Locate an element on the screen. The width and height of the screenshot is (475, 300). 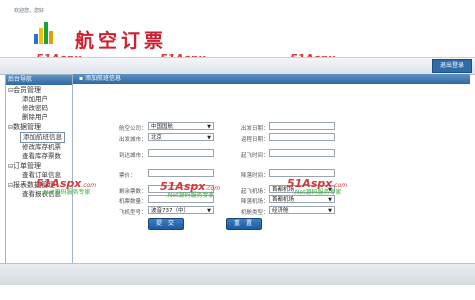
sidebar-item-view-stock: 查看库存票数 is located at coordinates (47, 156).